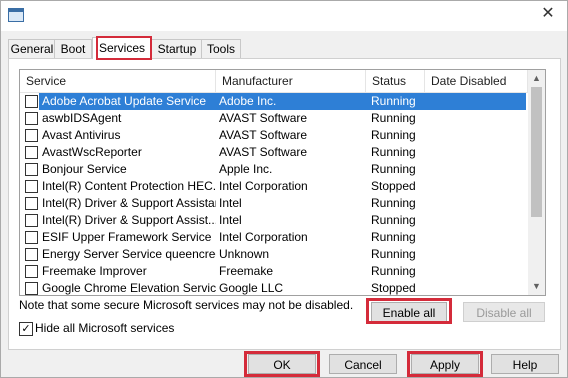 This screenshot has width=568, height=378. What do you see at coordinates (476, 81) in the screenshot?
I see `column-header-date-disabled: Date Disabled` at bounding box center [476, 81].